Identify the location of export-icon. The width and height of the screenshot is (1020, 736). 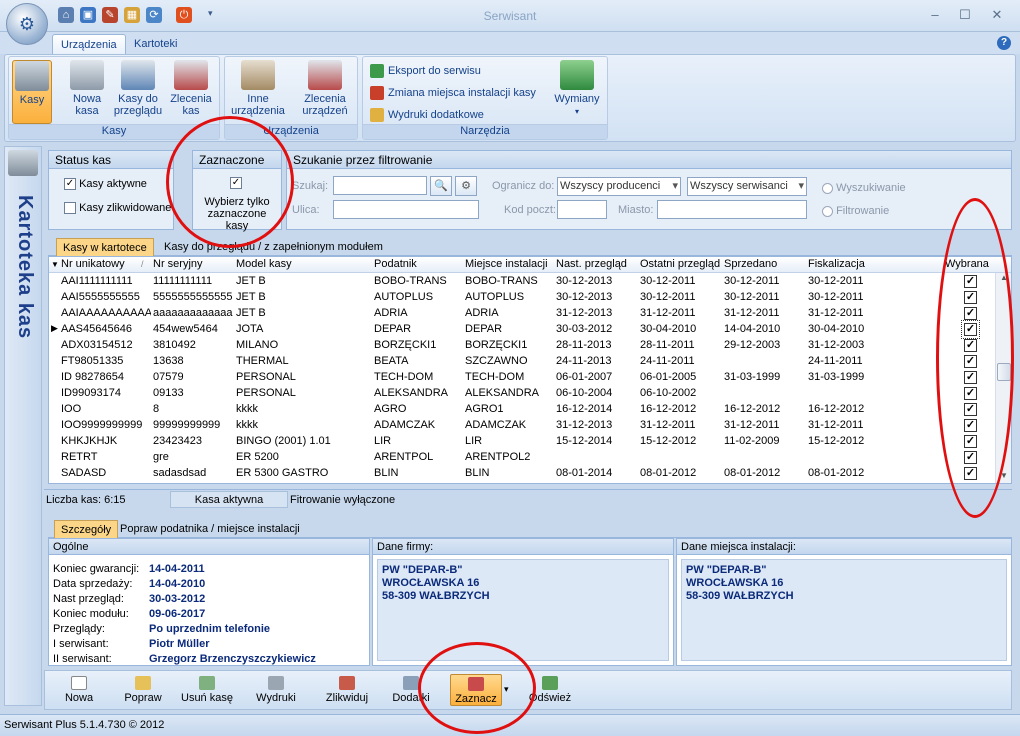
(377, 71).